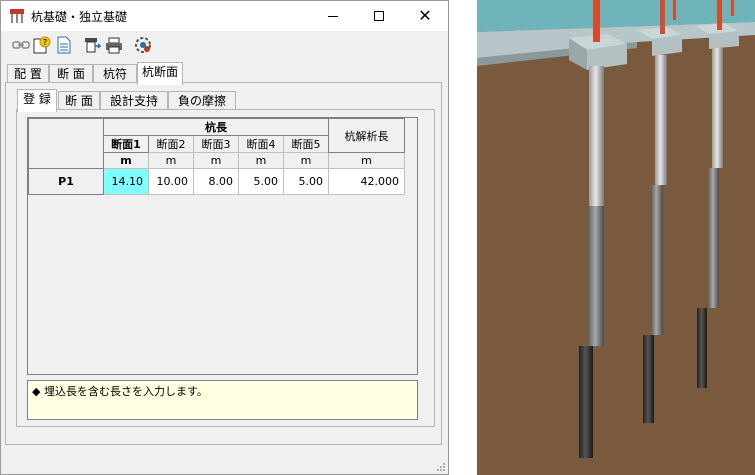 This screenshot has height=475, width=755. I want to click on tab-kui-danmen: 杭断面, so click(160, 73).